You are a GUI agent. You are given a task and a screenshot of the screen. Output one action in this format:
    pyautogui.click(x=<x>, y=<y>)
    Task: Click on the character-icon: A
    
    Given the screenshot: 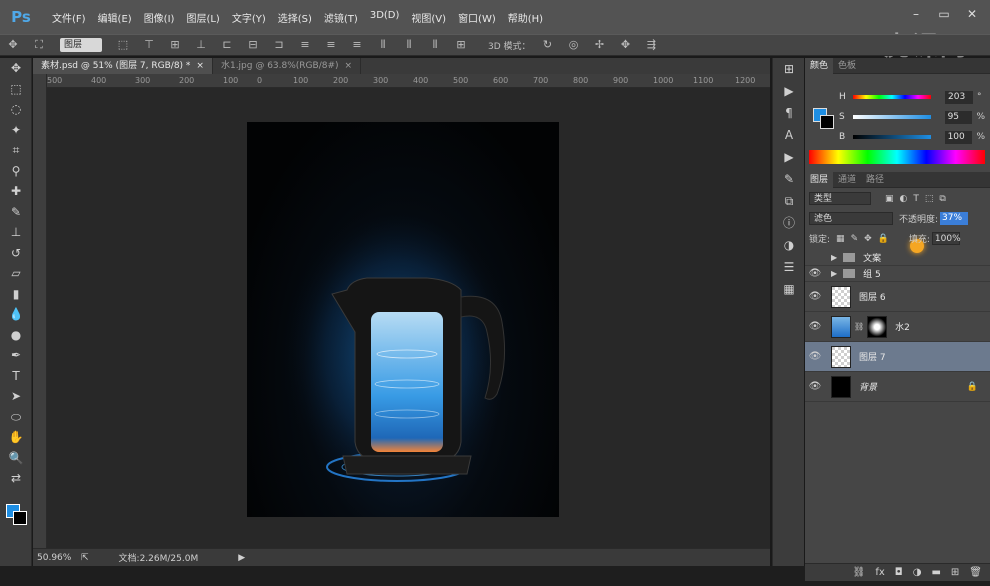 What is the action you would take?
    pyautogui.click(x=789, y=135)
    